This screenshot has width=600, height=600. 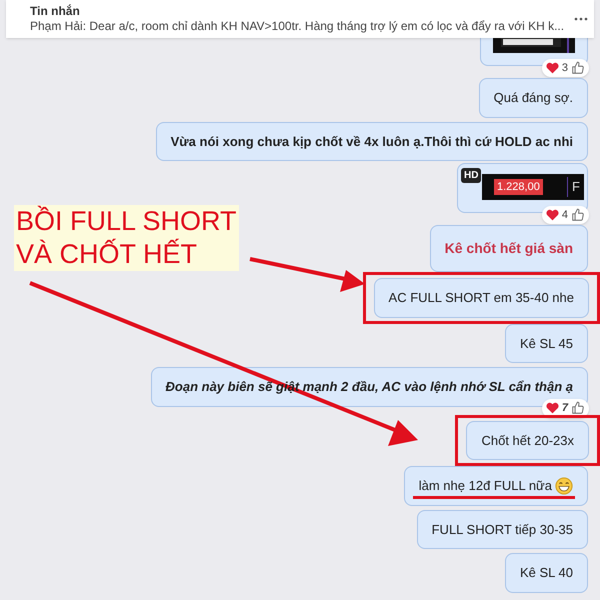 I want to click on message-text: FULL SHORT tiếp 30-35, so click(x=502, y=529).